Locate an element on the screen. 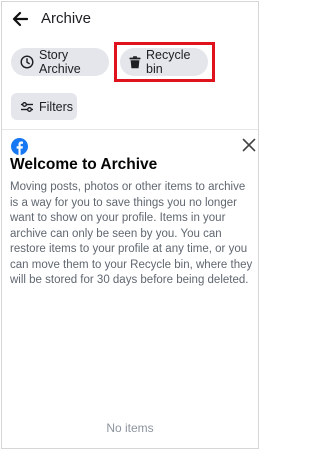 The width and height of the screenshot is (320, 450). close-icon is located at coordinates (249, 145).